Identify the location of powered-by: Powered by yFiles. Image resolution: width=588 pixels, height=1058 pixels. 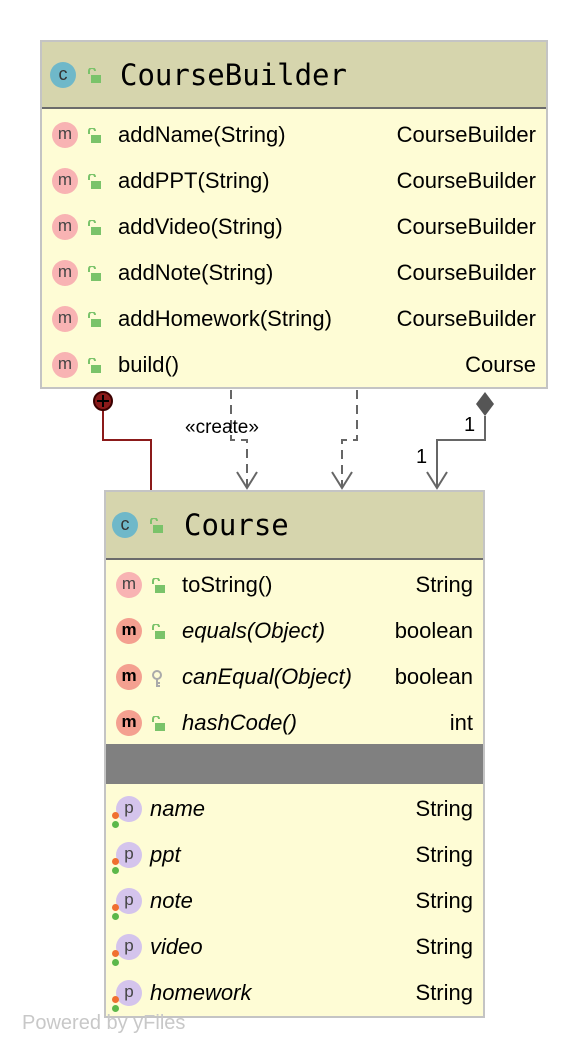
(104, 1023).